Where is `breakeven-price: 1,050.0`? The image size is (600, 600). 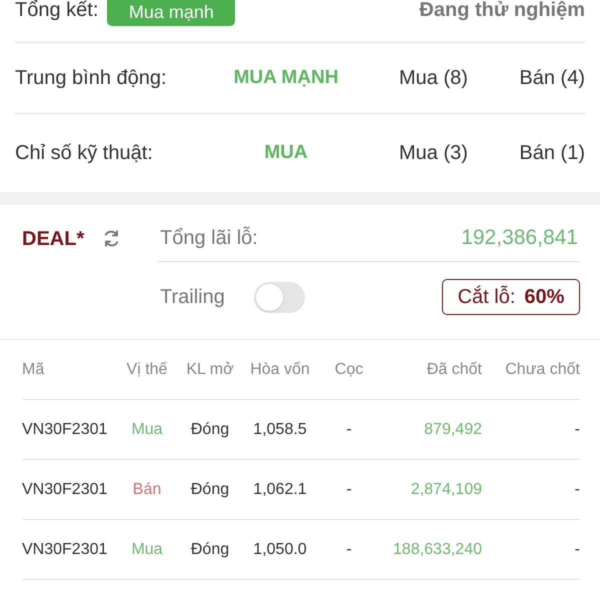
breakeven-price: 1,050.0 is located at coordinates (280, 550).